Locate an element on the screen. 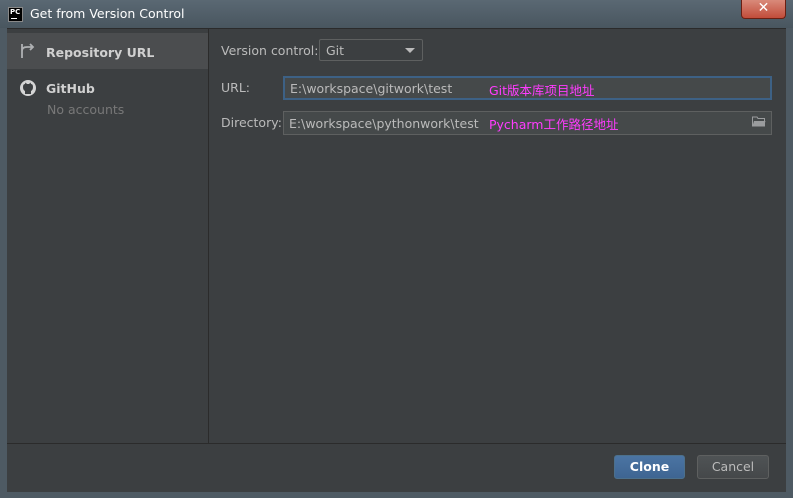  close-icon: ✕ is located at coordinates (763, 8).